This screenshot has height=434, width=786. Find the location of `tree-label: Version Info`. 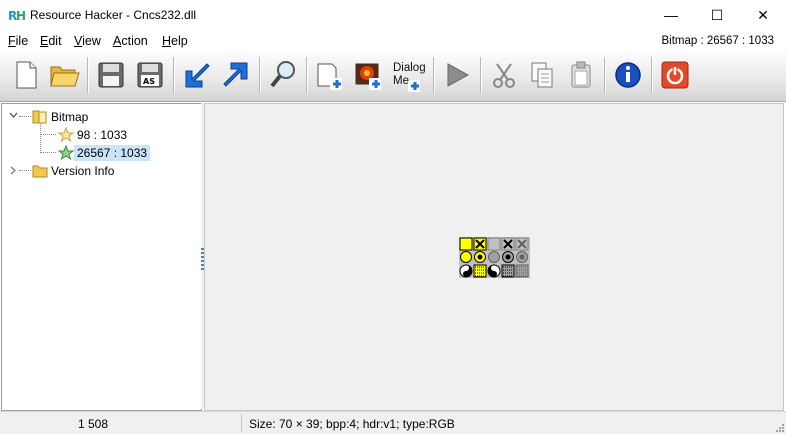

tree-label: Version Info is located at coordinates (83, 170).